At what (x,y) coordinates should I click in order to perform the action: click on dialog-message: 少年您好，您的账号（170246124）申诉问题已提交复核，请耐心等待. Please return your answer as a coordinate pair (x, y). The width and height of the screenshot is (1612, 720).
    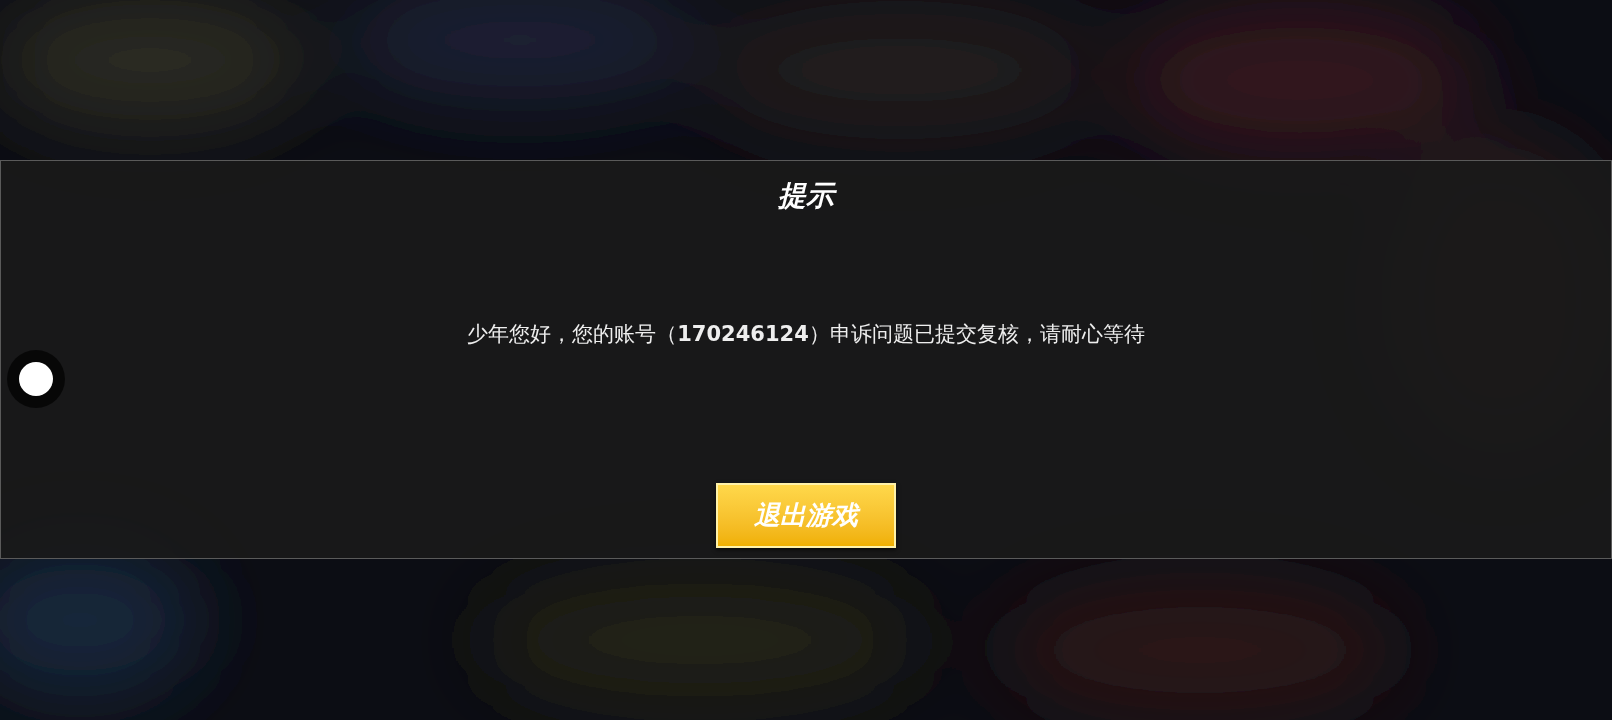
    Looking at the image, I should click on (806, 334).